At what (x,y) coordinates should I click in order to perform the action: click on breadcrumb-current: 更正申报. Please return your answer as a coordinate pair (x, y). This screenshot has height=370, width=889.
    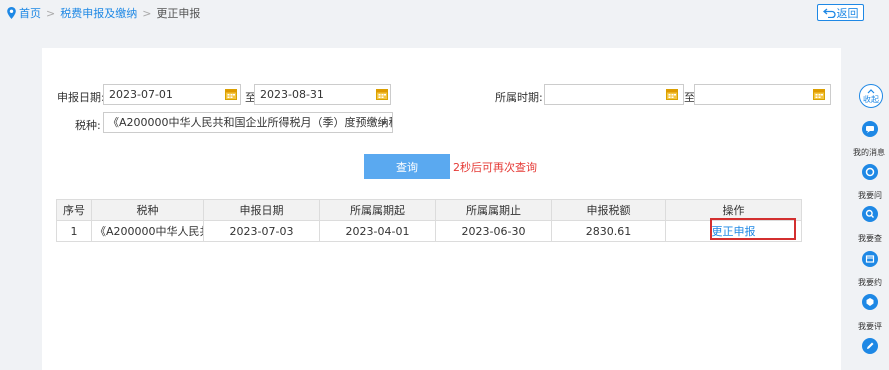
    Looking at the image, I should click on (178, 13).